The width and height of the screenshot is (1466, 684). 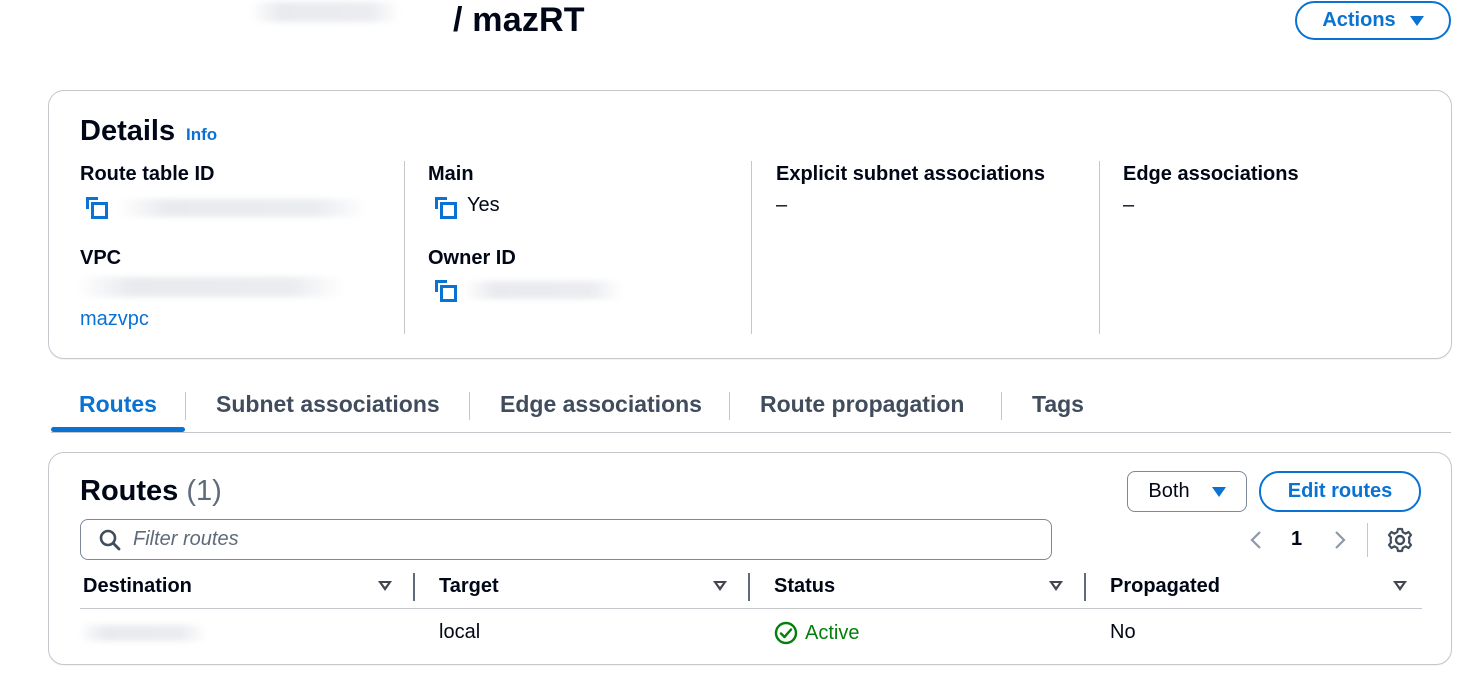 I want to click on redacted-destination, so click(x=143, y=633).